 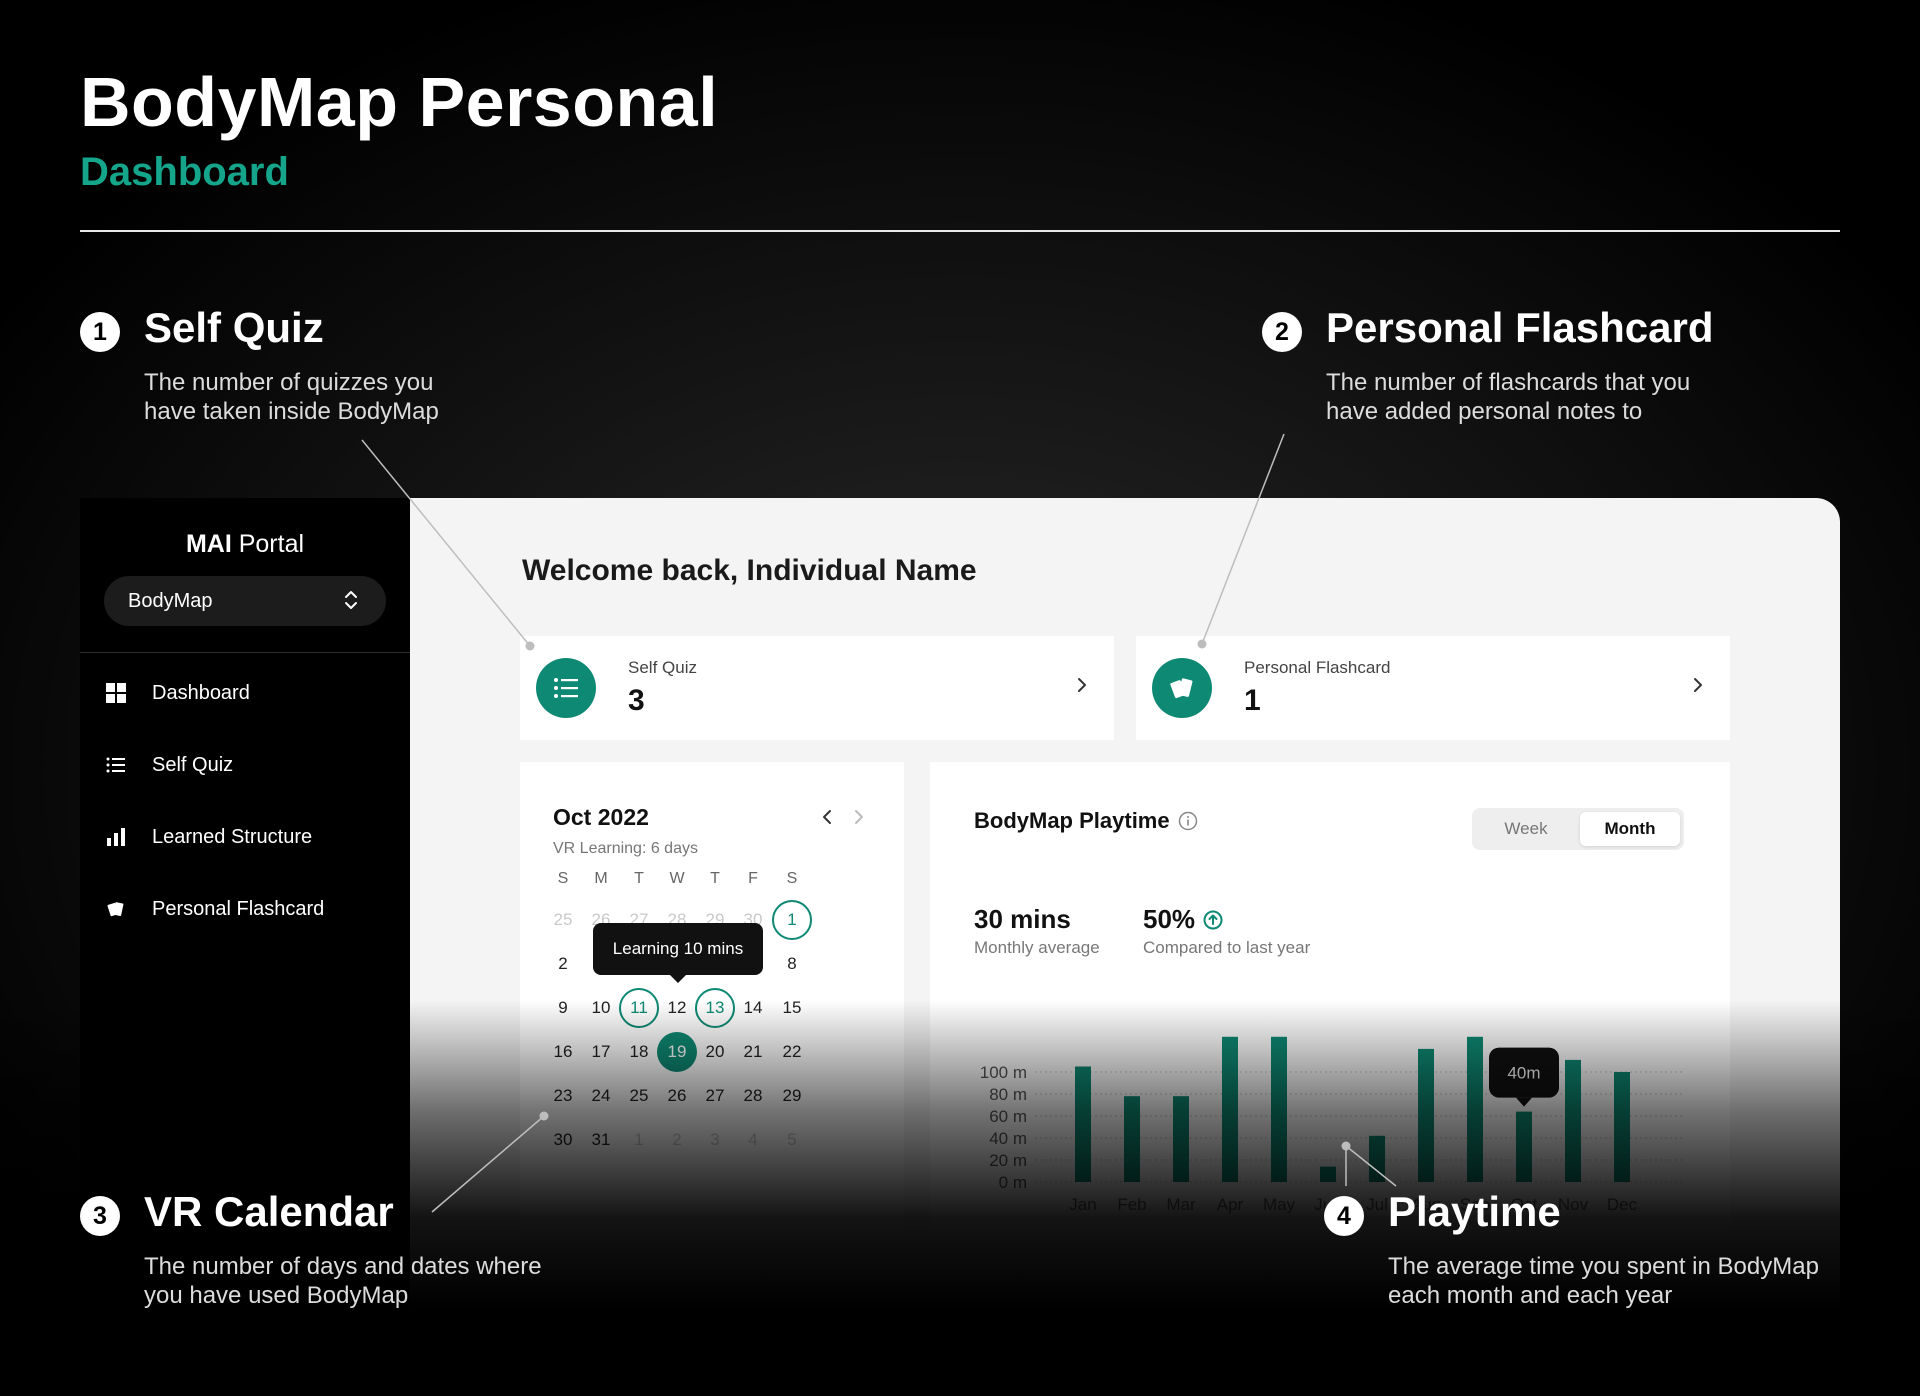 I want to click on calendar-tooltip: Learning 10 mins, so click(x=678, y=953).